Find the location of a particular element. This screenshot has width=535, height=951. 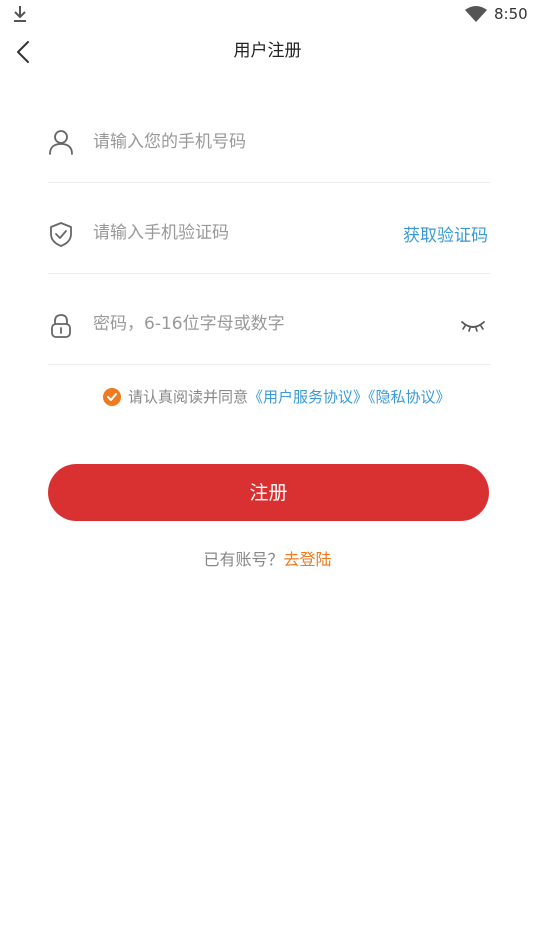

privacy-policy-link: 《隐私协议》 is located at coordinates (409, 397).